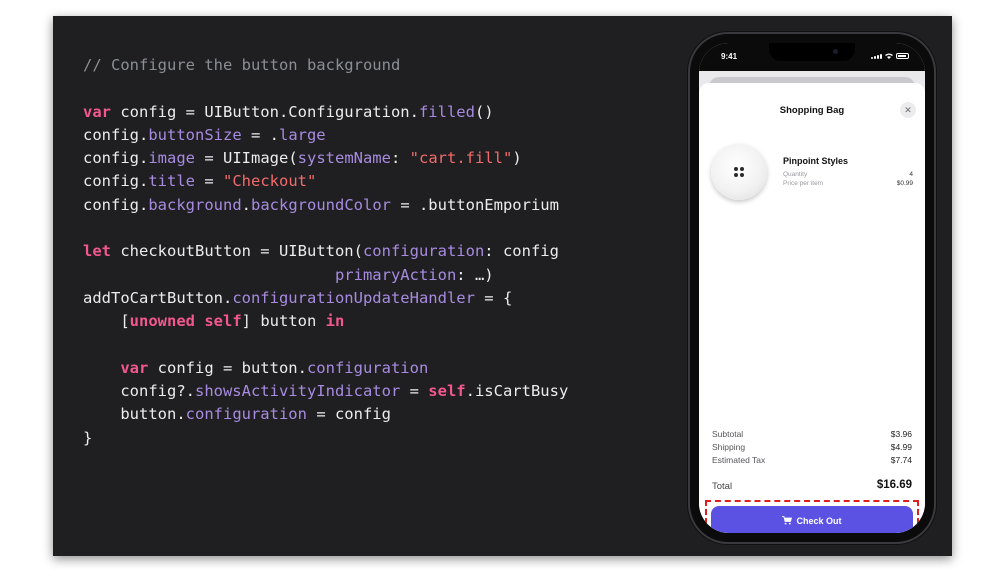  What do you see at coordinates (728, 434) in the screenshot?
I see `subtotal-label: Subtotal` at bounding box center [728, 434].